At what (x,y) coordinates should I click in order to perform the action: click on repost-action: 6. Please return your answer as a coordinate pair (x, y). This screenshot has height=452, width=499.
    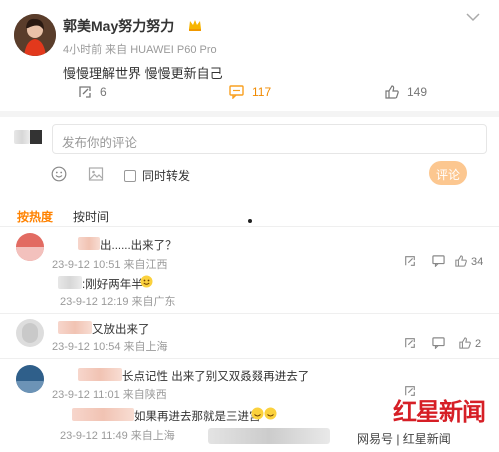
    Looking at the image, I should click on (92, 92).